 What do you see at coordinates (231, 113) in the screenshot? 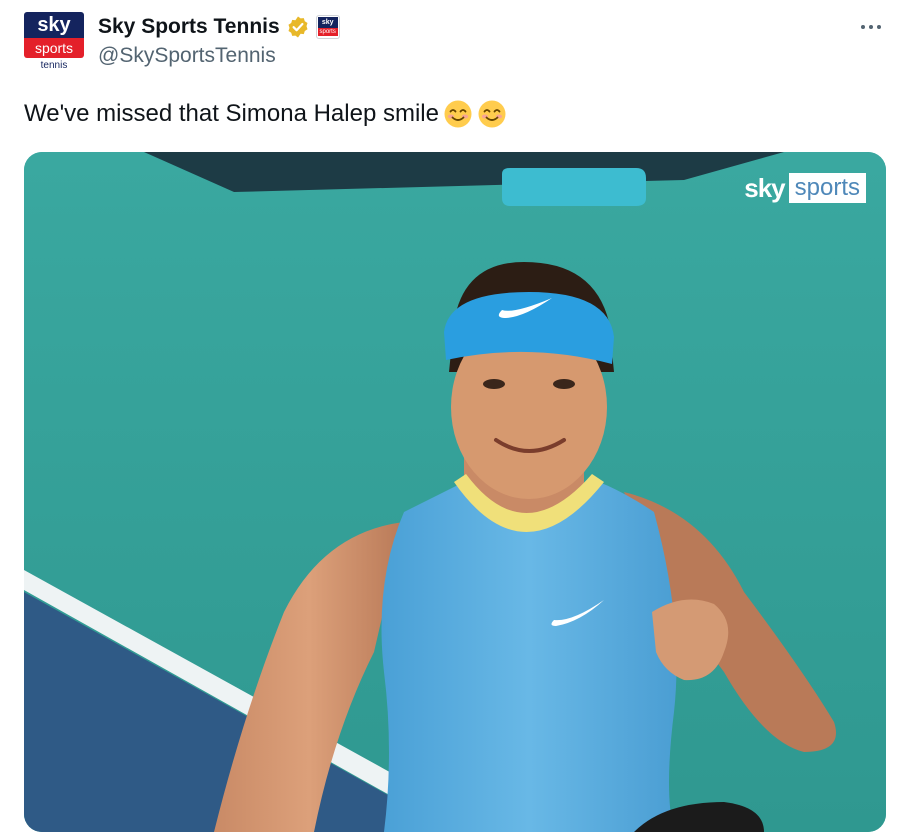
I see `tweet-body-text: We've missed that Simona Halep smile` at bounding box center [231, 113].